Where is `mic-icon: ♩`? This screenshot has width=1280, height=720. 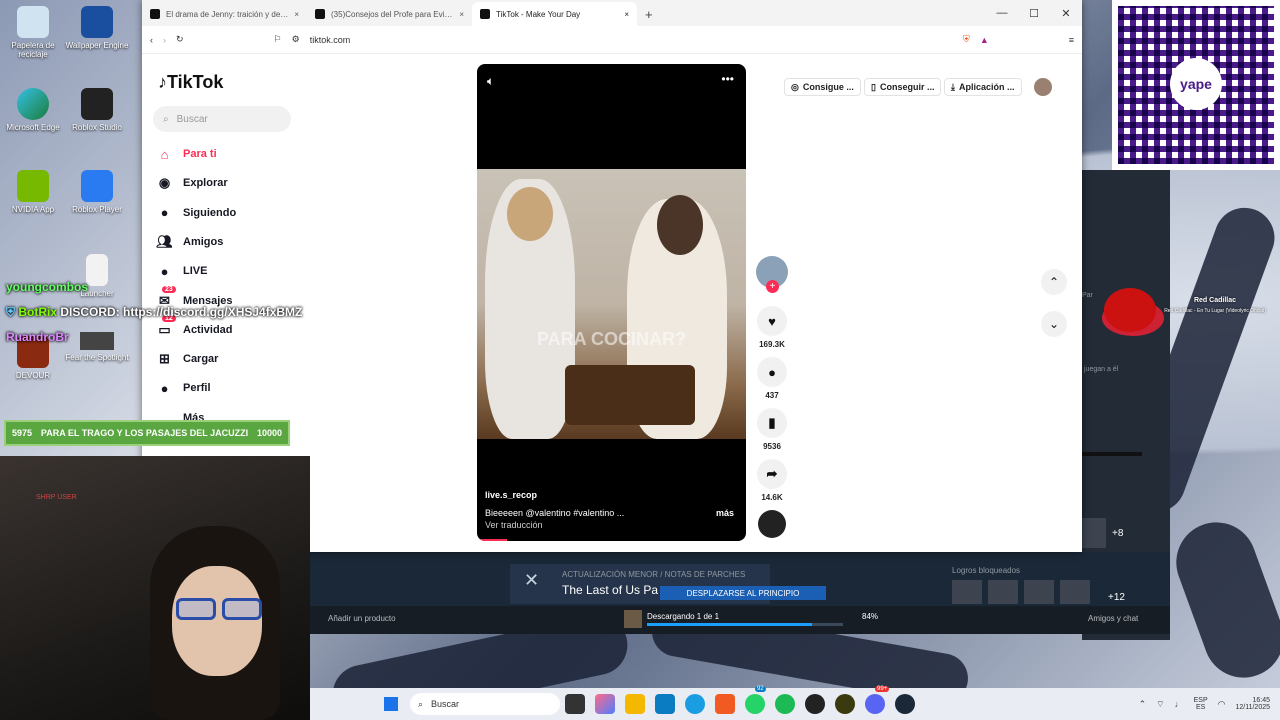 mic-icon: ♩ is located at coordinates (1179, 704).